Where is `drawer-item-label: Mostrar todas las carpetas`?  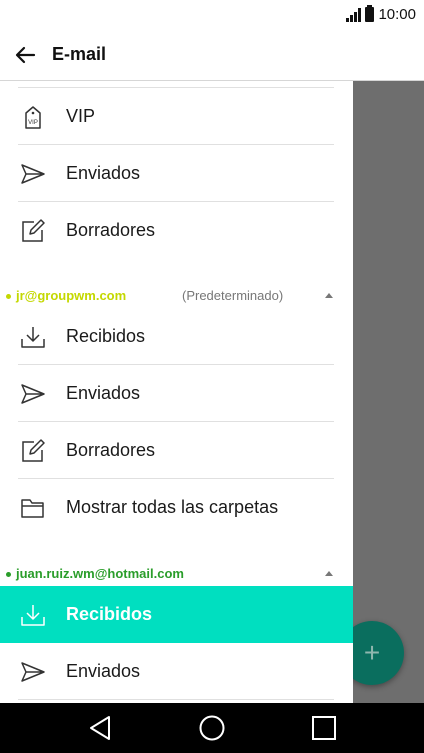 drawer-item-label: Mostrar todas las carpetas is located at coordinates (172, 507).